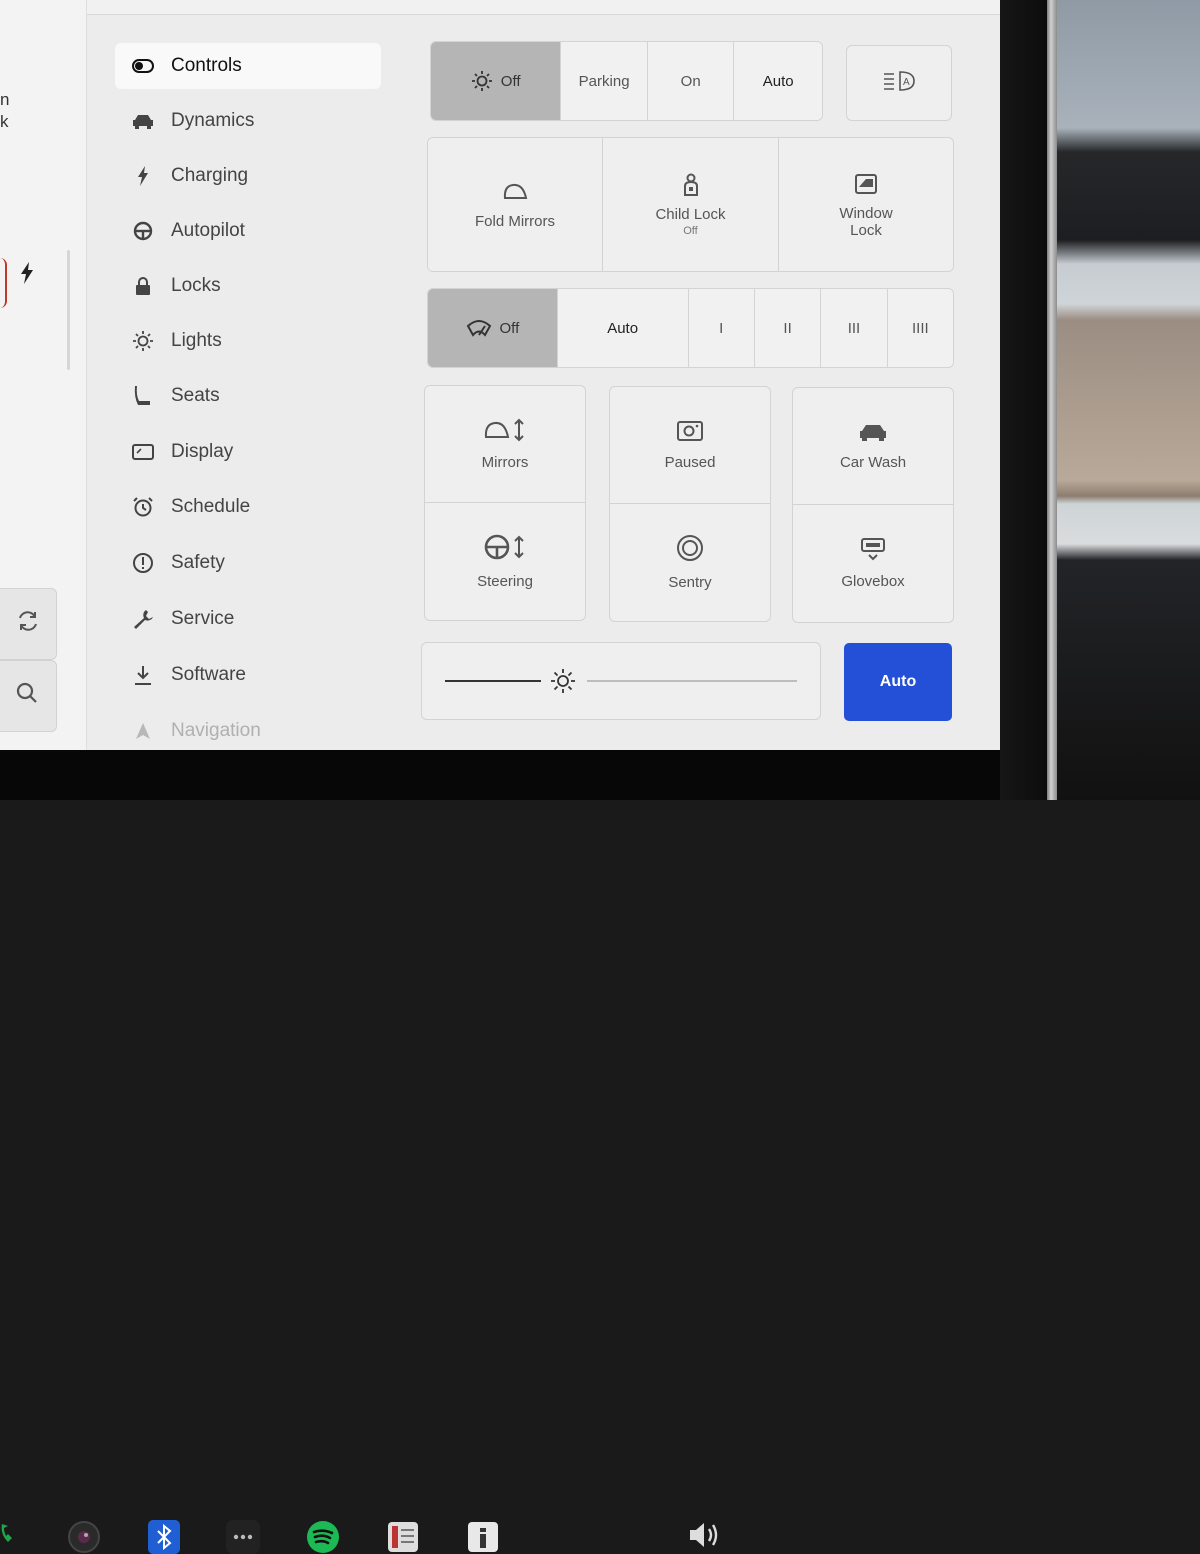 Image resolution: width=1200 pixels, height=1554 pixels. Describe the element at coordinates (543, 7) in the screenshot. I see `top-divider` at that location.